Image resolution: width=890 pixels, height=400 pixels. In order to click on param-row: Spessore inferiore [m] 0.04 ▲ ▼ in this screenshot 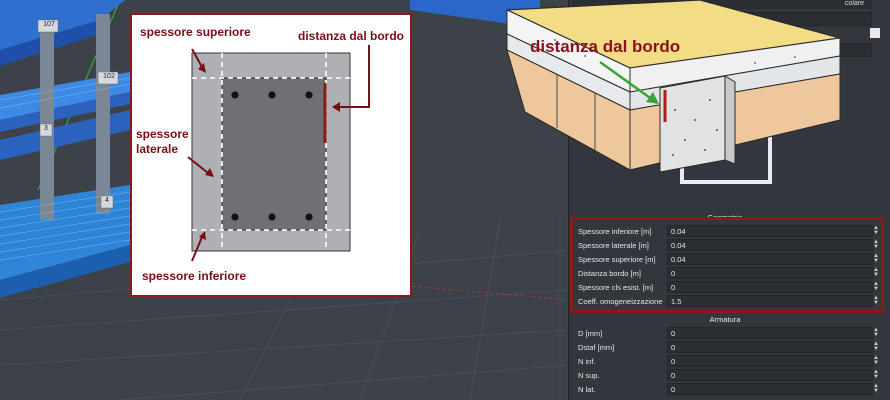, I will do `click(727, 232)`.